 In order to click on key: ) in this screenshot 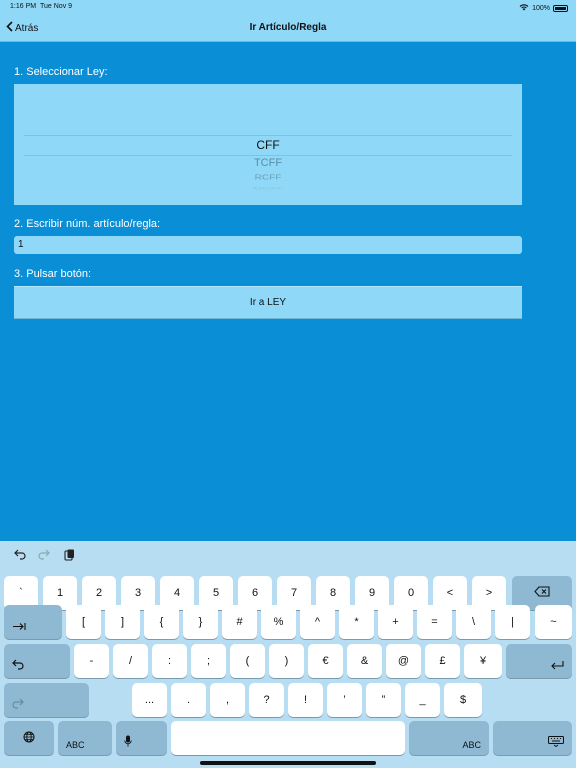, I will do `click(286, 661)`.